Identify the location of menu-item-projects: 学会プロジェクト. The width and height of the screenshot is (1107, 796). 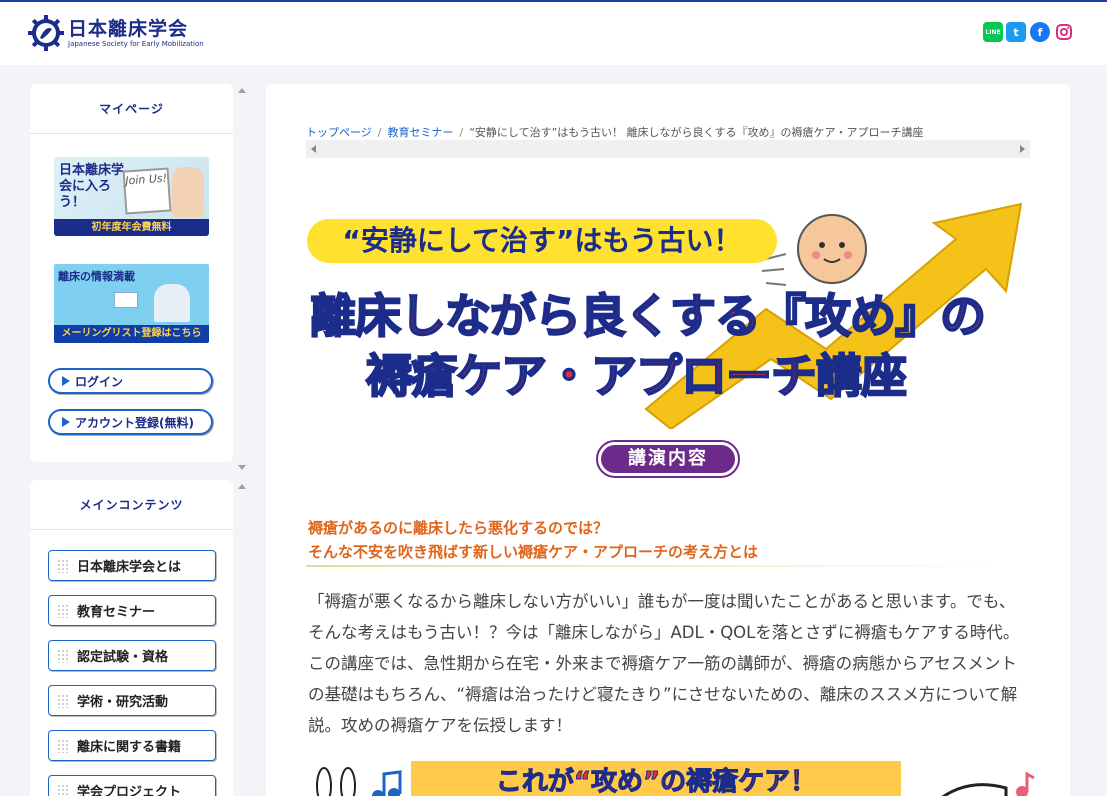
(132, 785).